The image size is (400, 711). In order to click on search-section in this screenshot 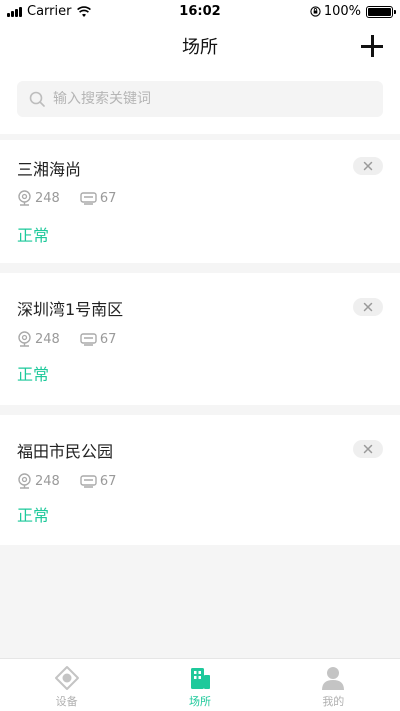, I will do `click(200, 101)`.